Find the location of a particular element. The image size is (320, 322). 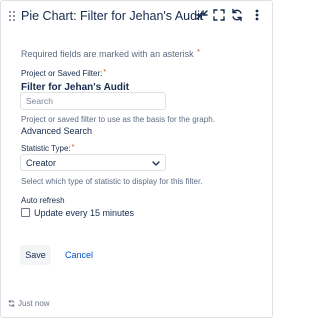

refresh-status-icon is located at coordinates (11, 303).